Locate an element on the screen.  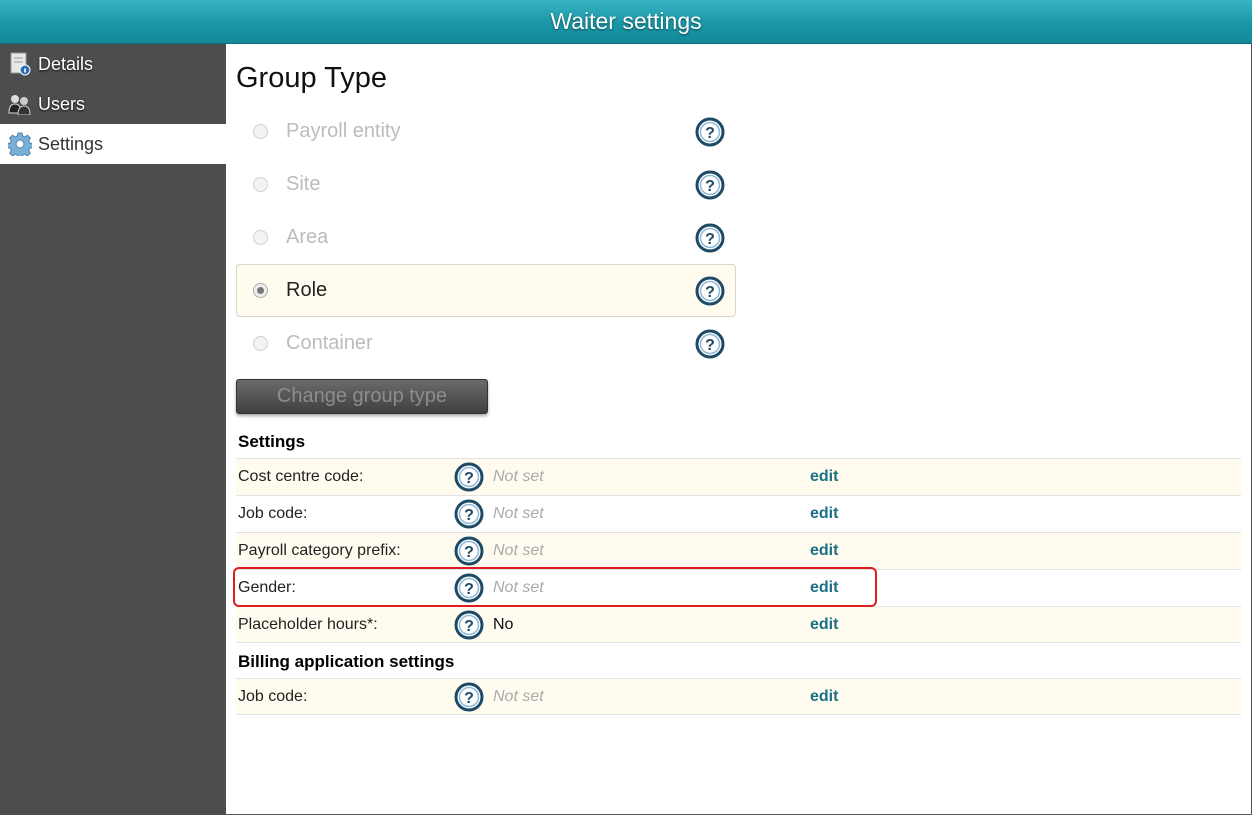
radio-option-area: Area ? is located at coordinates (486, 237).